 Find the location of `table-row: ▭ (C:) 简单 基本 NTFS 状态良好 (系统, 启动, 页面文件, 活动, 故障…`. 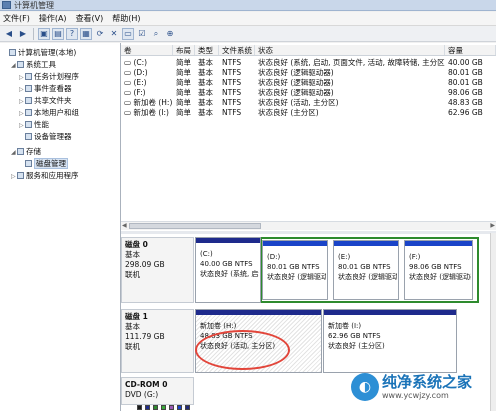

table-row: ▭ (C:) 简单 基本 NTFS 状态良好 (系统, 启动, 页面文件, 活动, 故障… is located at coordinates (308, 63).